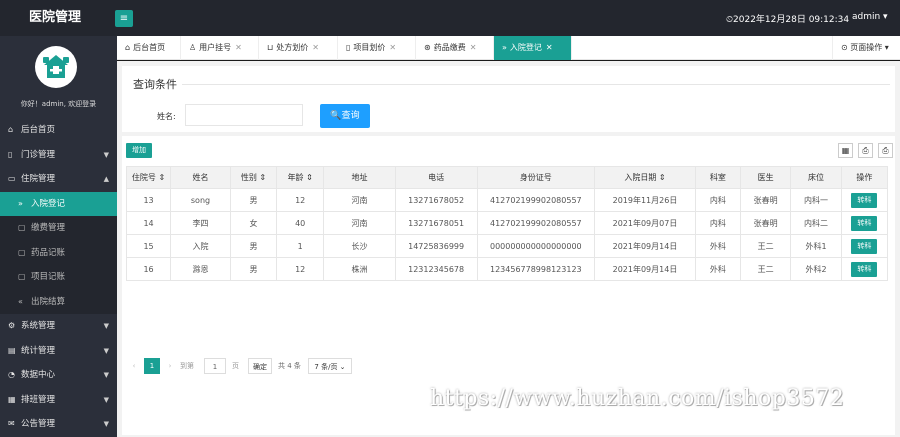  What do you see at coordinates (244, 115) in the screenshot?
I see `name-input` at bounding box center [244, 115].